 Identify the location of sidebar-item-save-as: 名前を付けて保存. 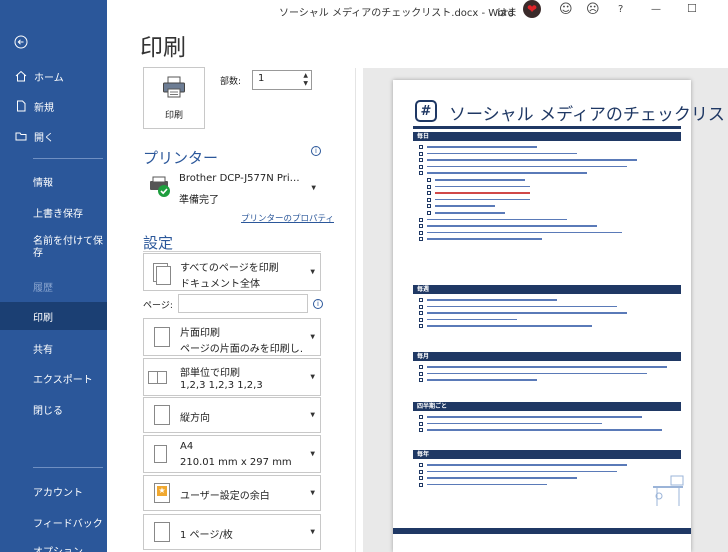
(53, 248).